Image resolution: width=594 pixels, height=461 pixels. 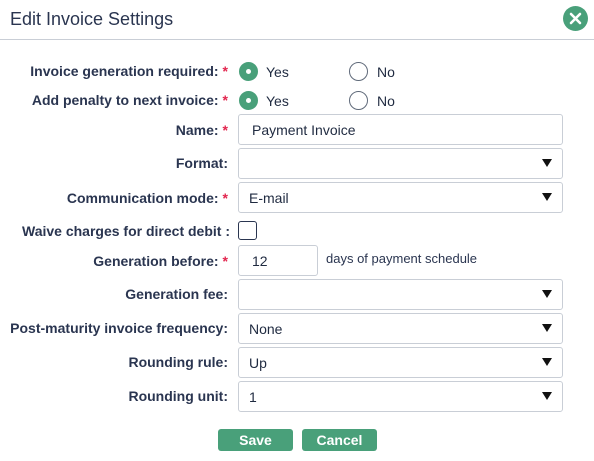 What do you see at coordinates (400, 129) in the screenshot?
I see `name-input` at bounding box center [400, 129].